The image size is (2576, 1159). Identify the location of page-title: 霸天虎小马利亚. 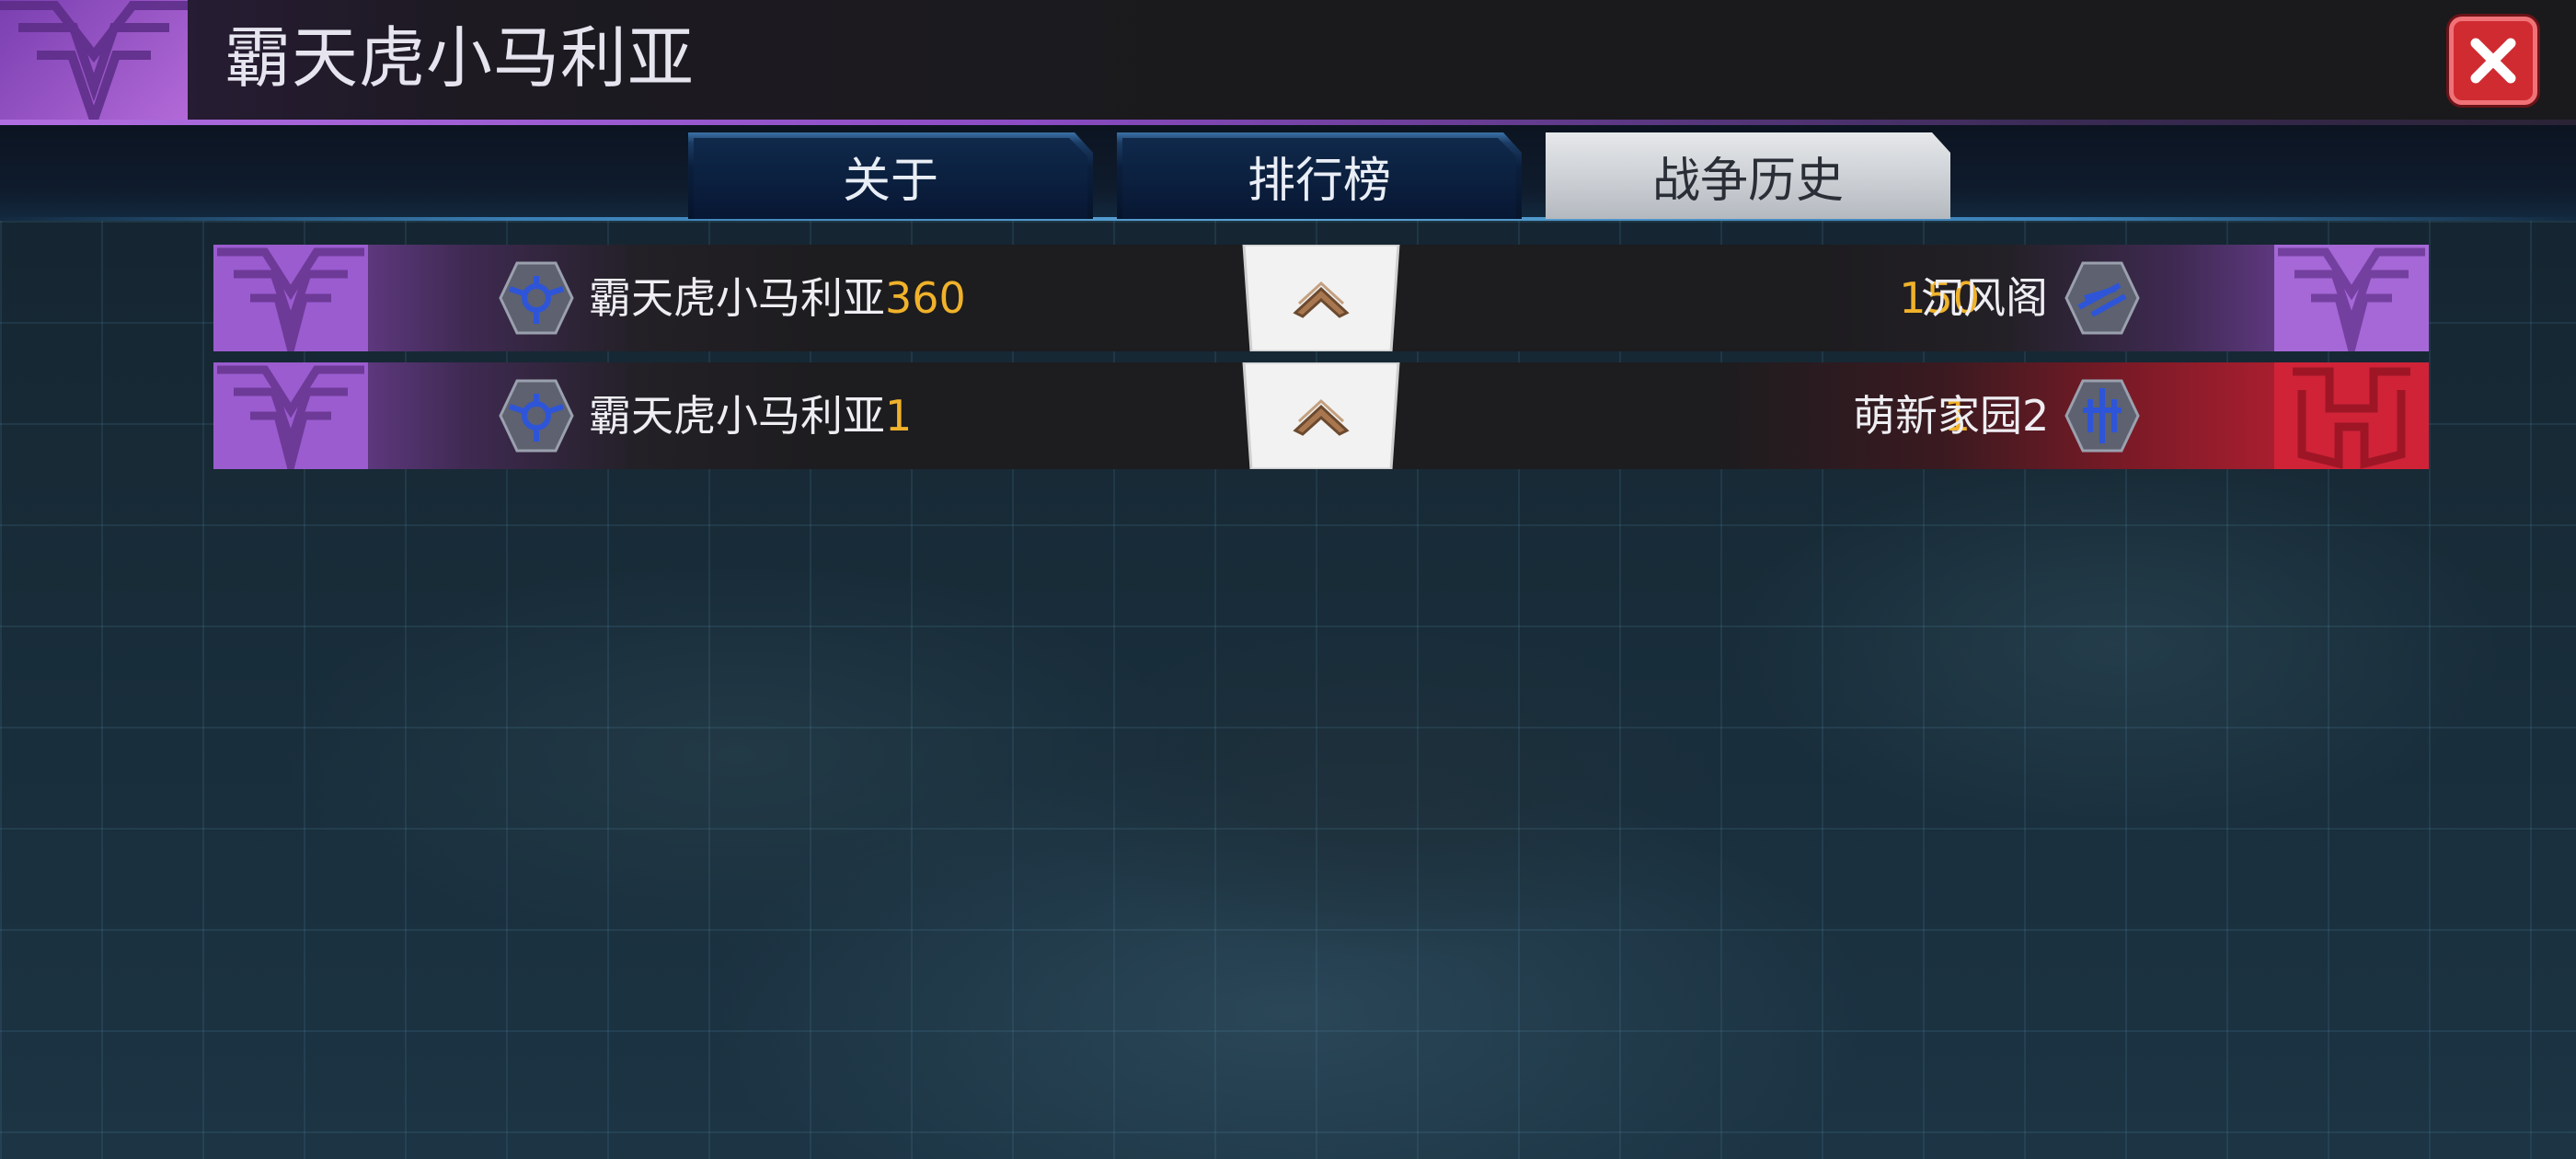
(460, 58).